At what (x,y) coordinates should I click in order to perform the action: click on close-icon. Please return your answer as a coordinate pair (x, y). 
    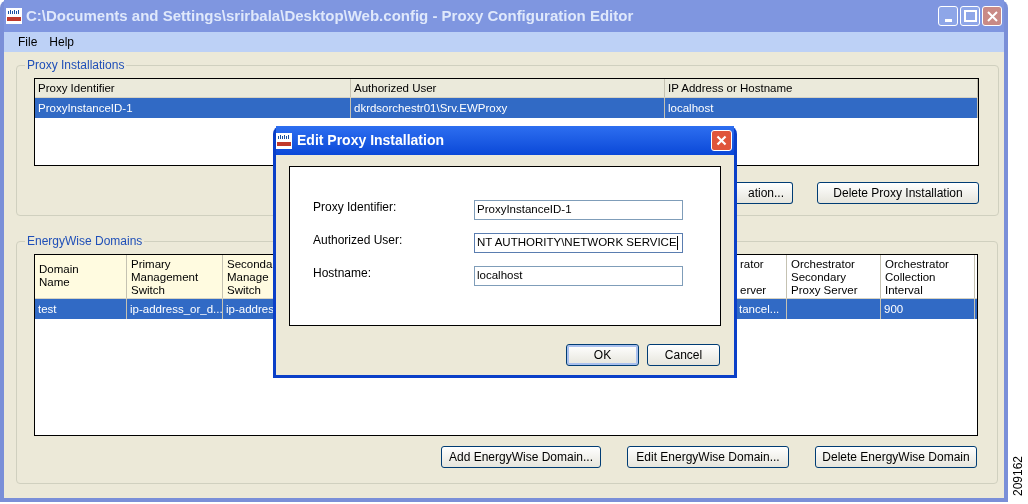
    Looking at the image, I should click on (992, 16).